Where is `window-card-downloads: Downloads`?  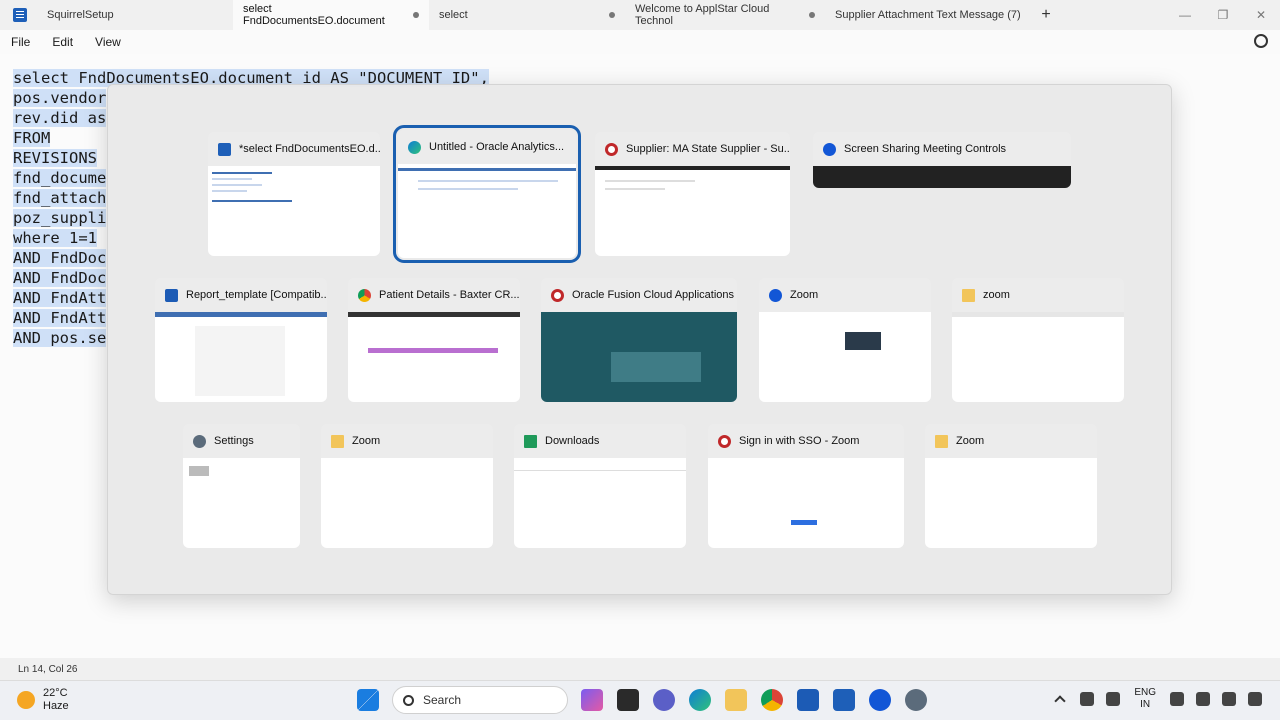
window-card-downloads: Downloads is located at coordinates (600, 486).